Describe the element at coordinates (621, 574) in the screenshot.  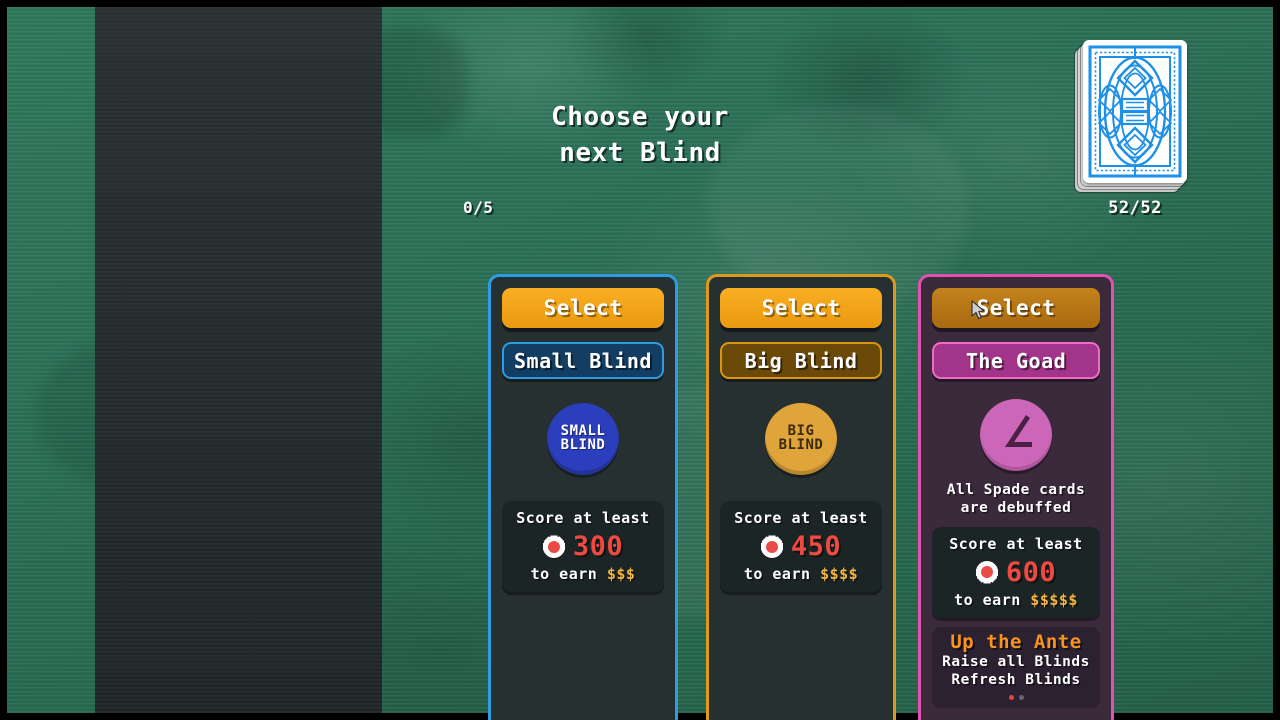
I see `earn-cash: $$$` at that location.